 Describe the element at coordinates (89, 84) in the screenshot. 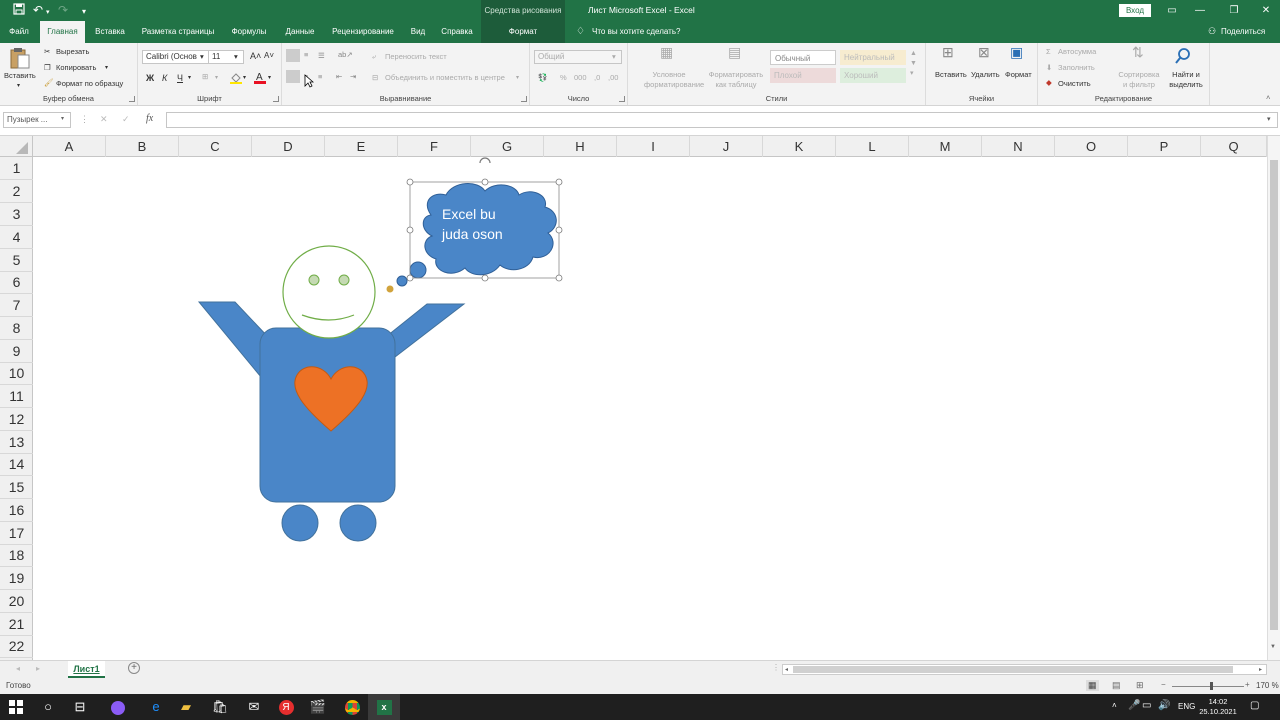

I see `format-painter-button: Формат по образцу` at that location.